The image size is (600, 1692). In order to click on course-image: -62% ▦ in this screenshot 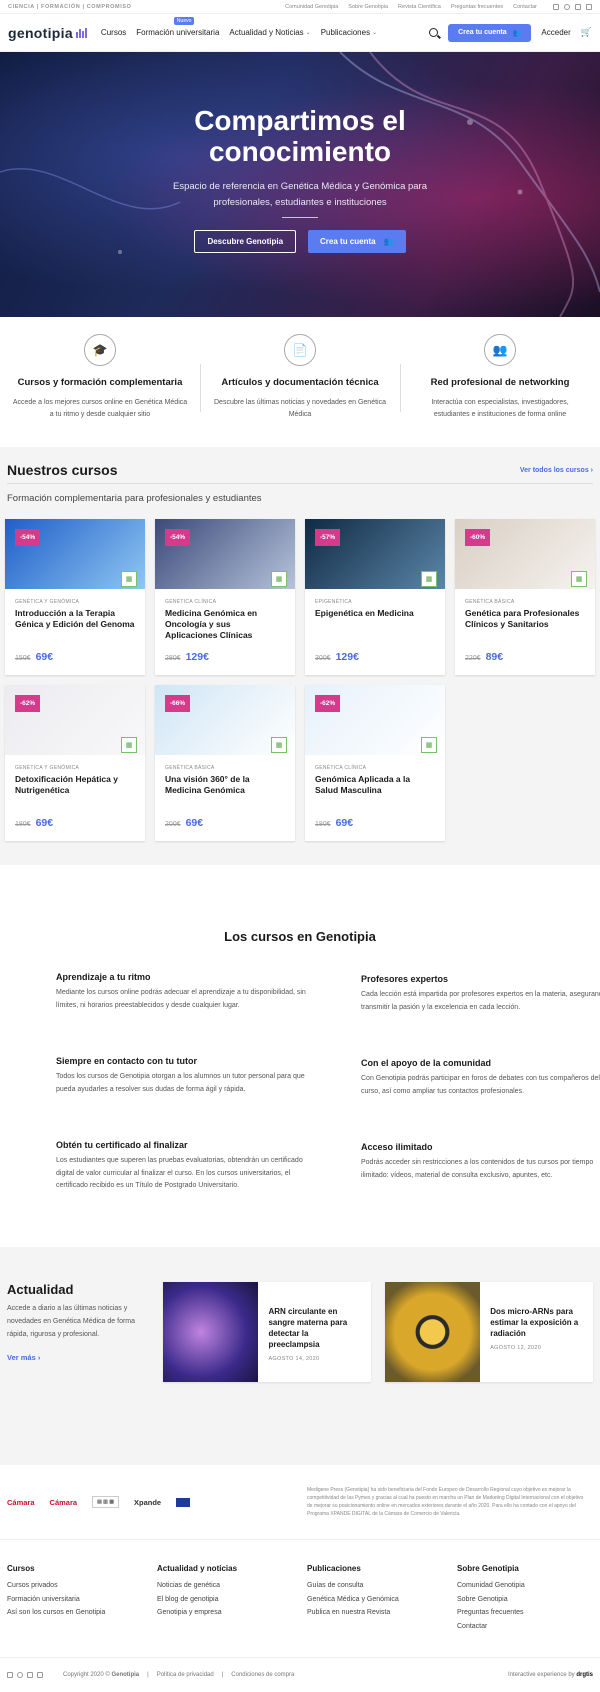, I will do `click(375, 720)`.